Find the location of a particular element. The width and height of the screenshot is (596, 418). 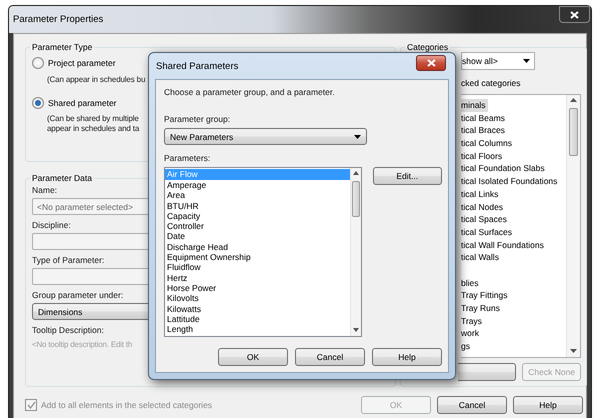

instruction-text: Choose a parameter group, and a parameter. is located at coordinates (249, 92).